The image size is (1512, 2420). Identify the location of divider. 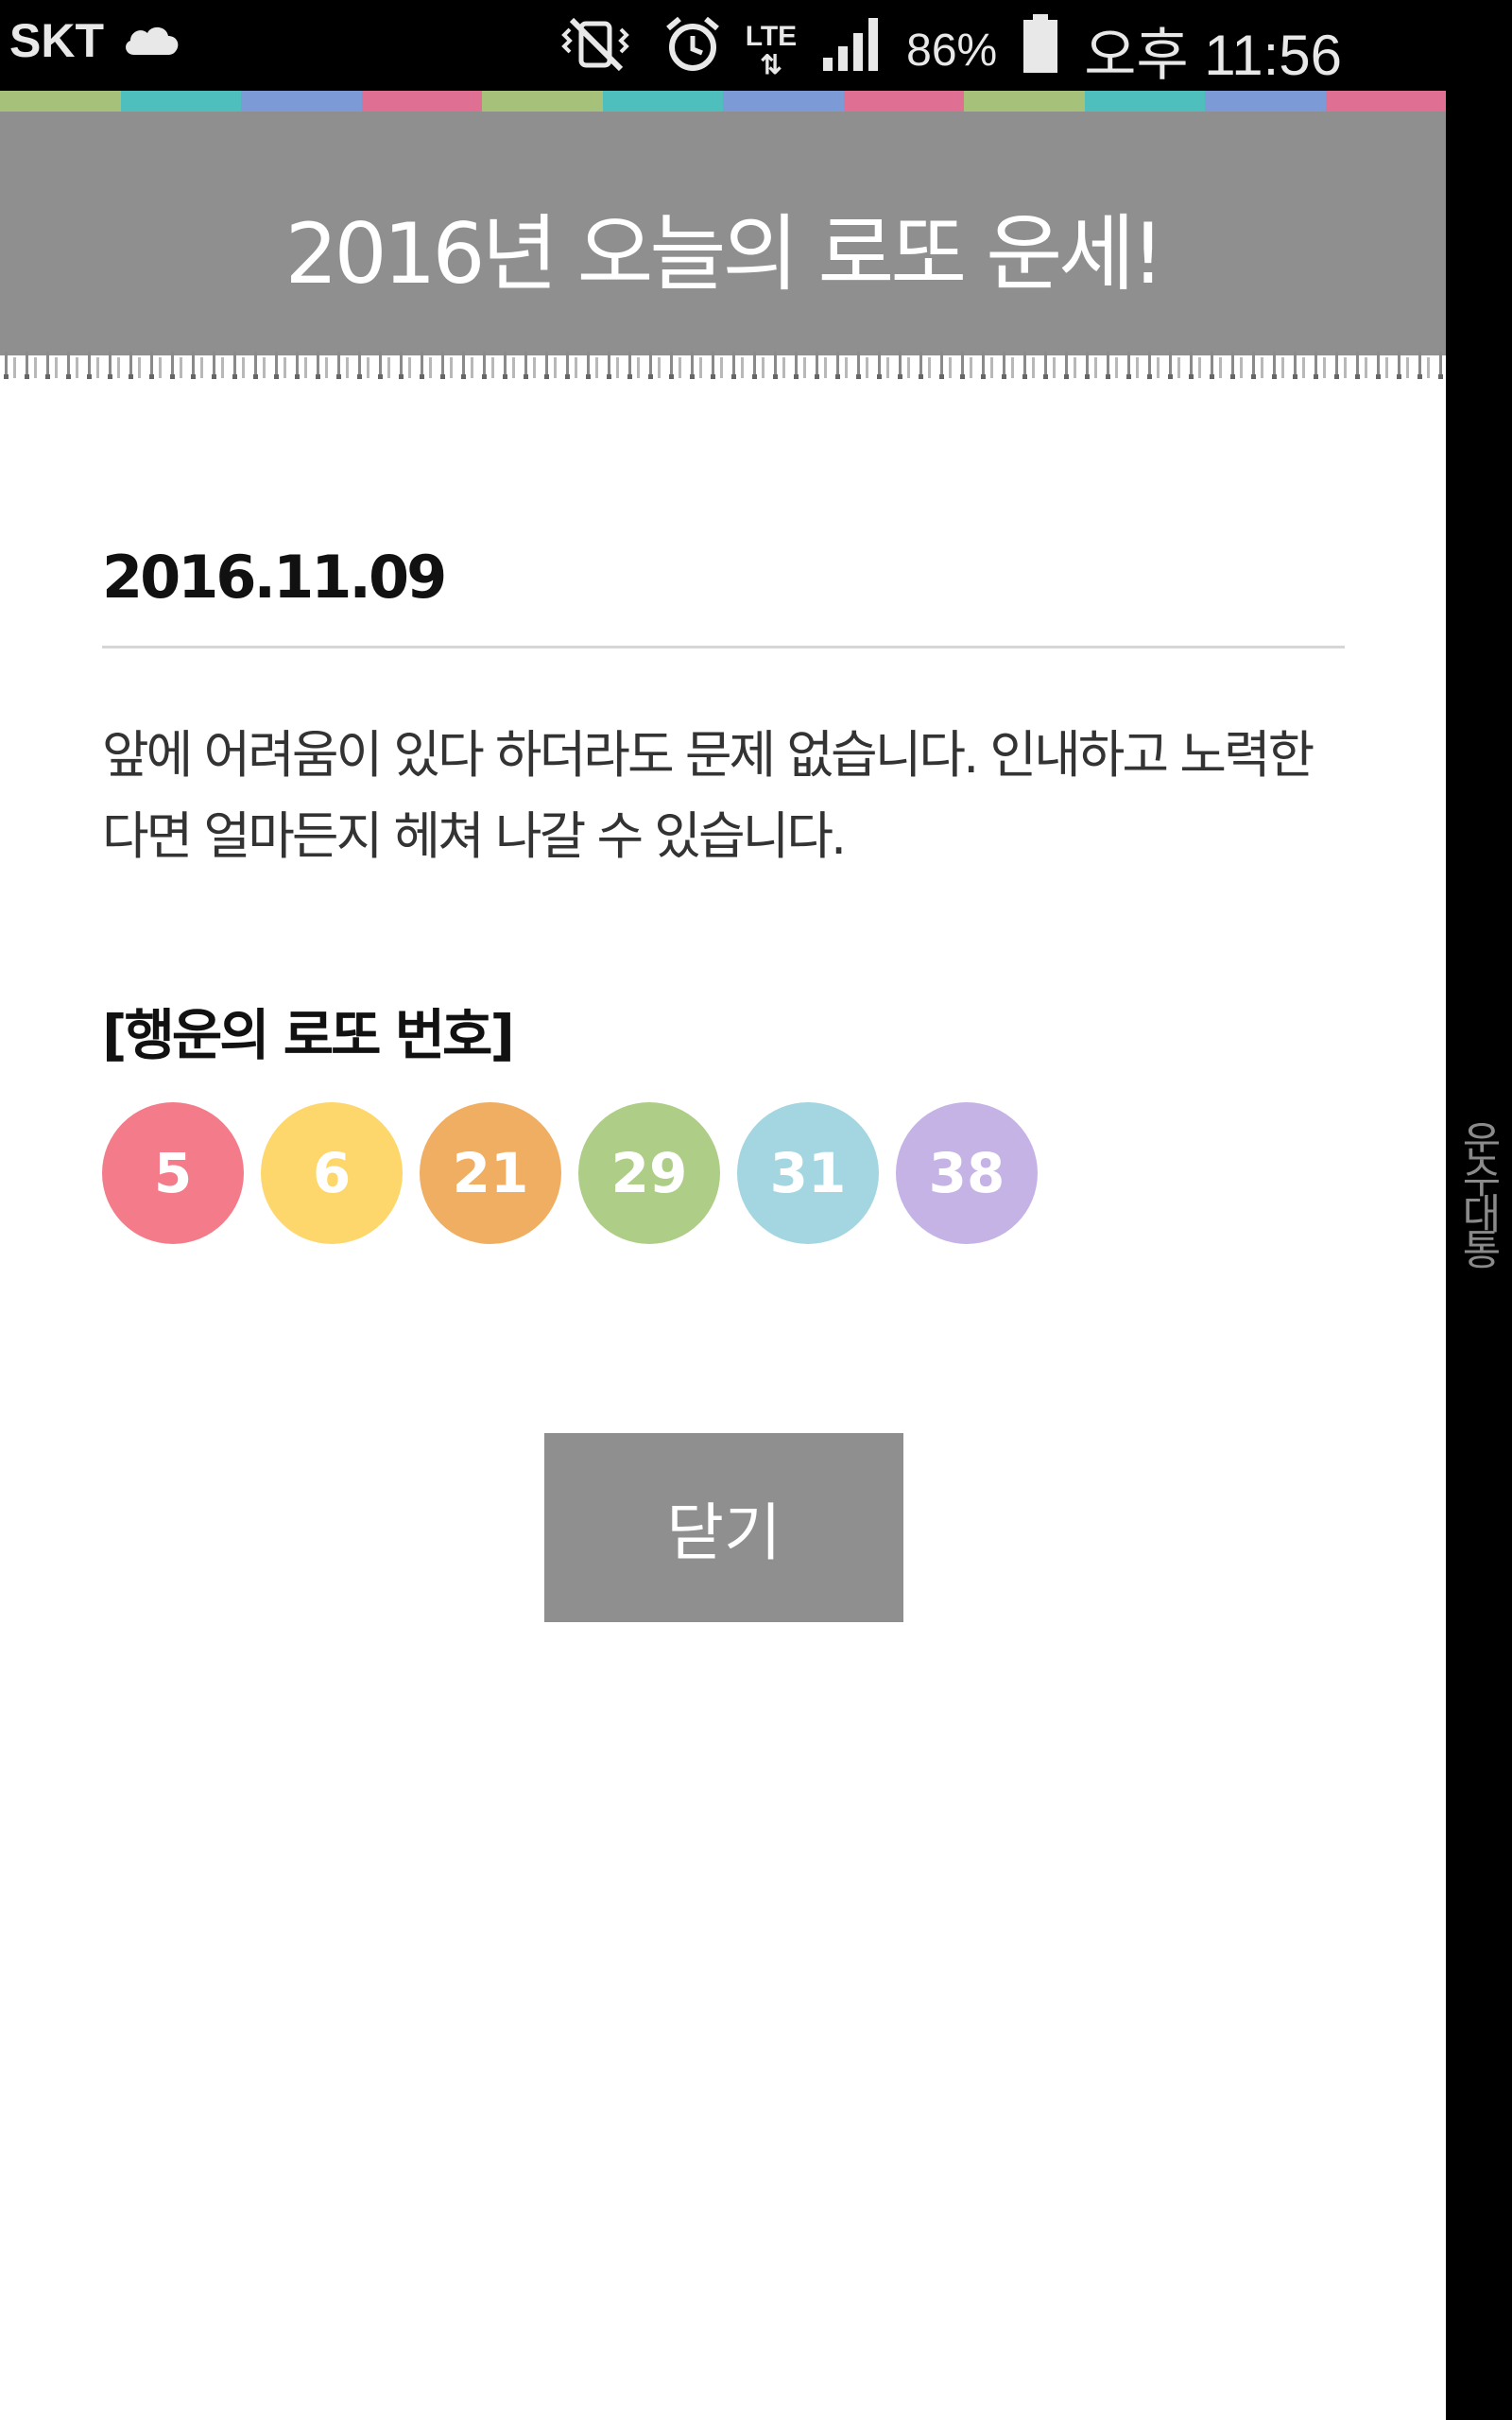
(723, 647).